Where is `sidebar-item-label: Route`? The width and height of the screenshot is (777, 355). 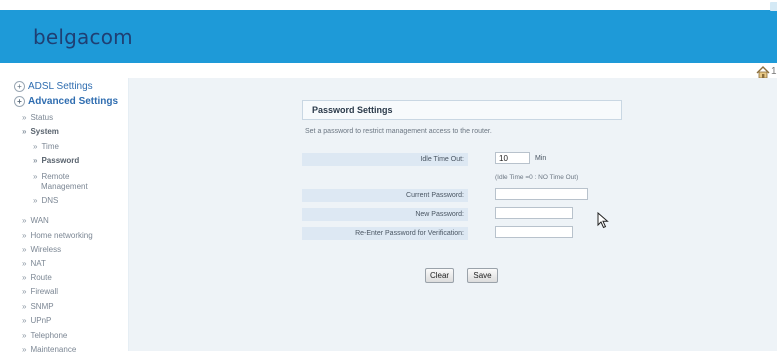 sidebar-item-label: Route is located at coordinates (41, 277).